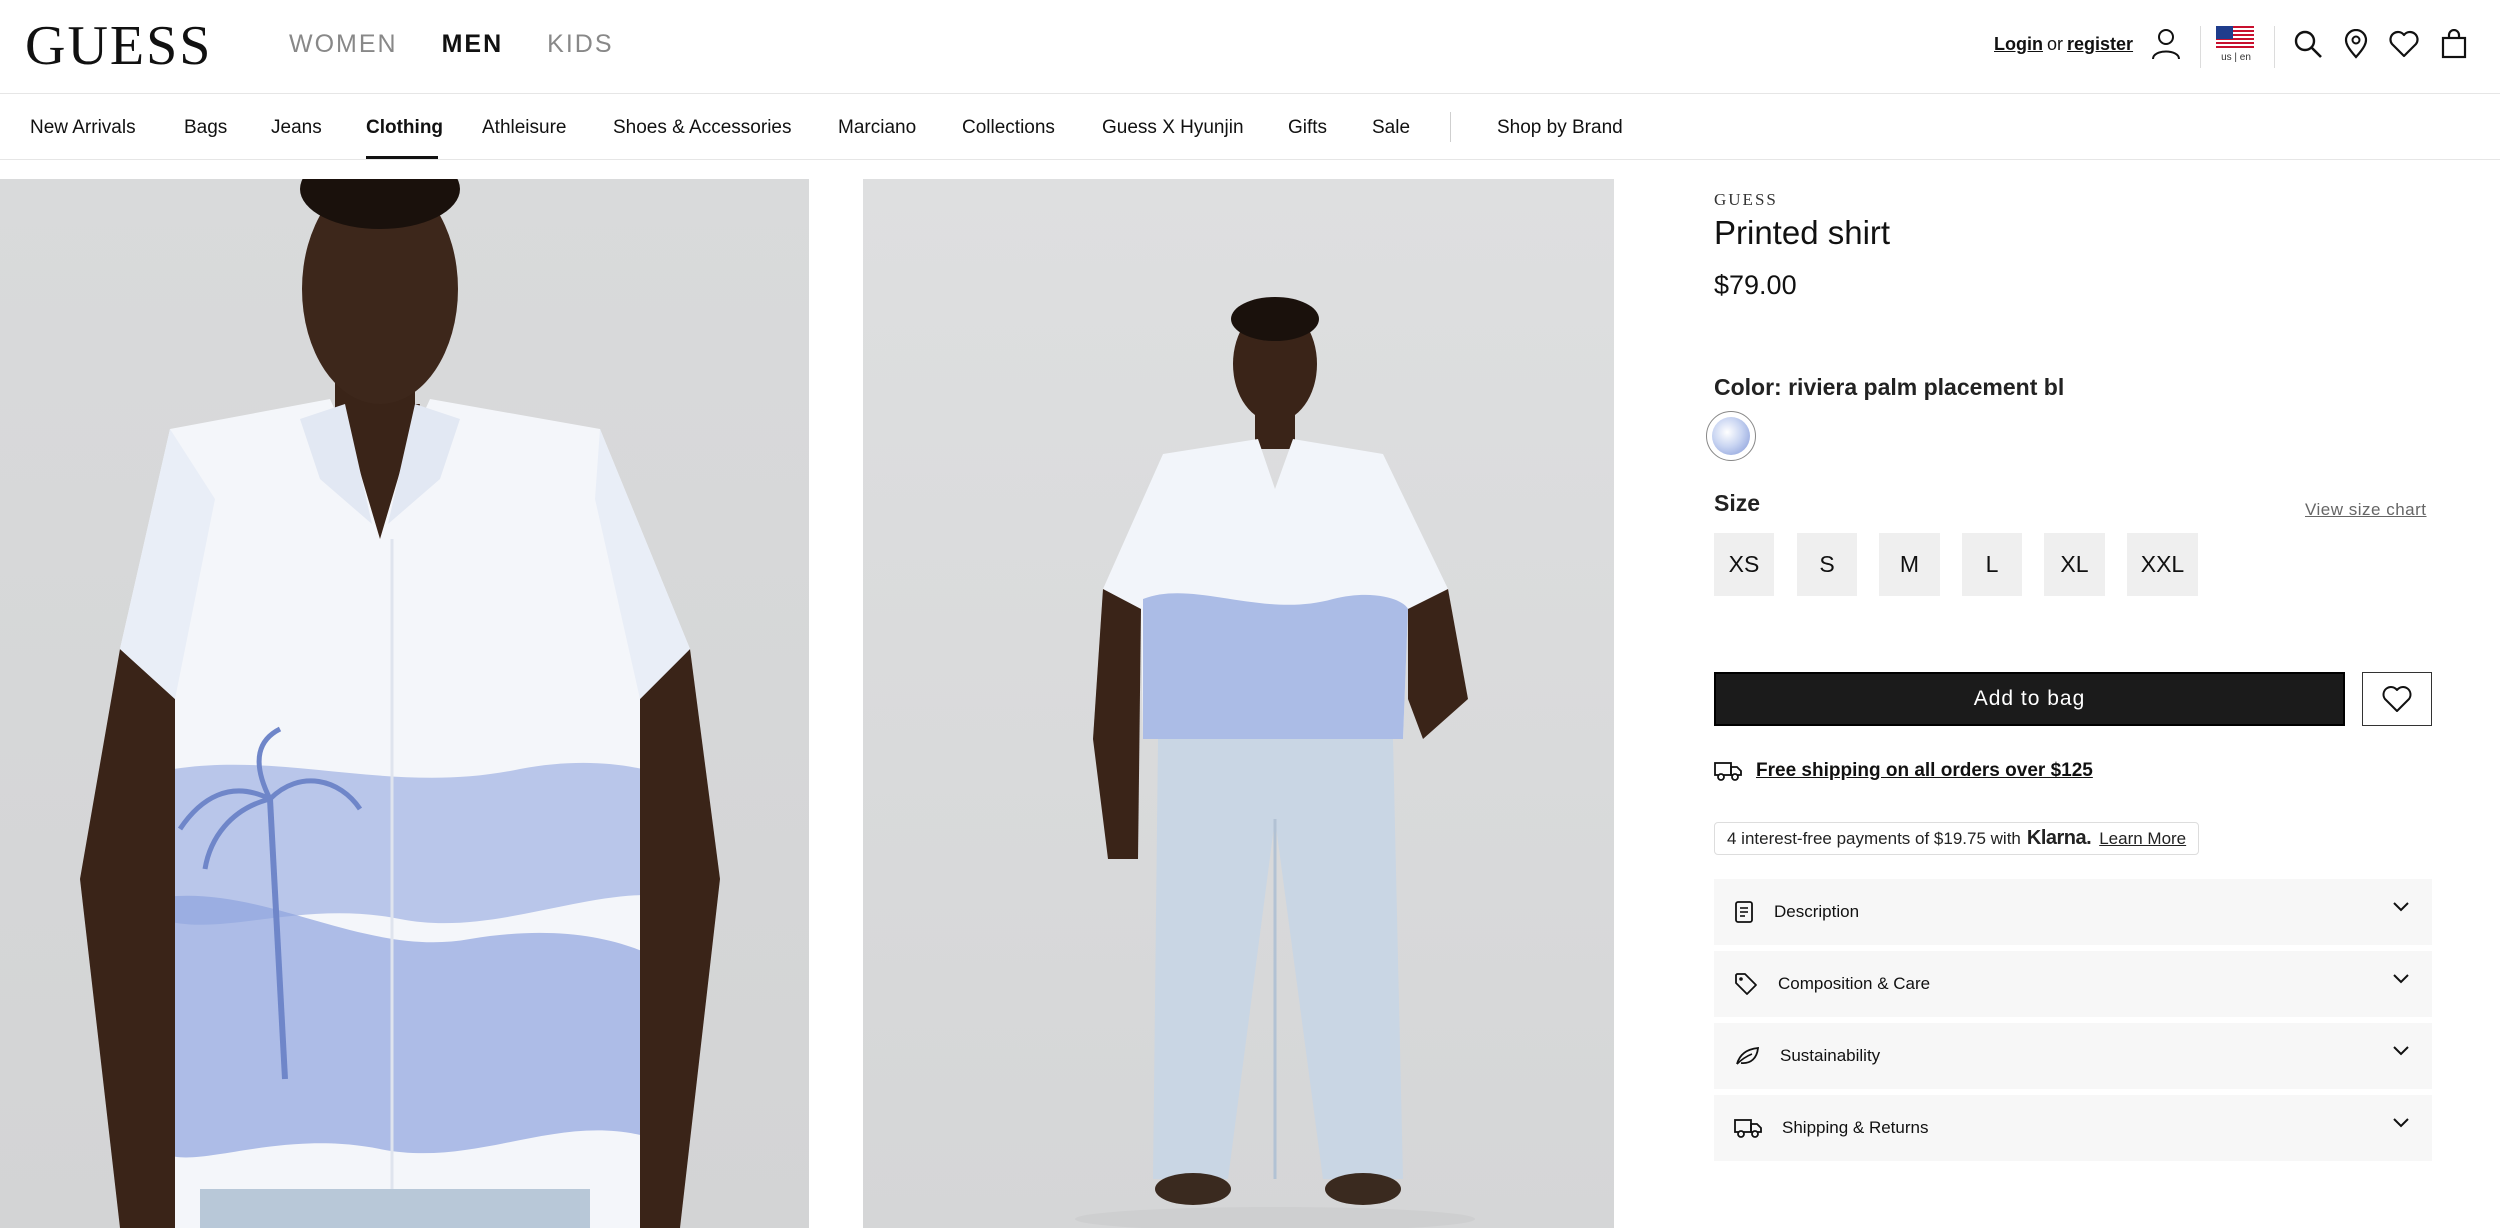 This screenshot has height=1228, width=2500. I want to click on product-brand: GUESS, so click(1746, 199).